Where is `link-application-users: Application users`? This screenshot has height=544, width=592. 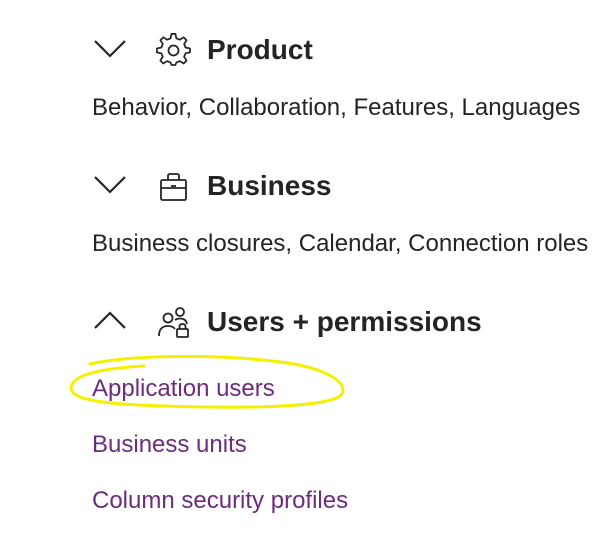 link-application-users: Application users is located at coordinates (183, 389).